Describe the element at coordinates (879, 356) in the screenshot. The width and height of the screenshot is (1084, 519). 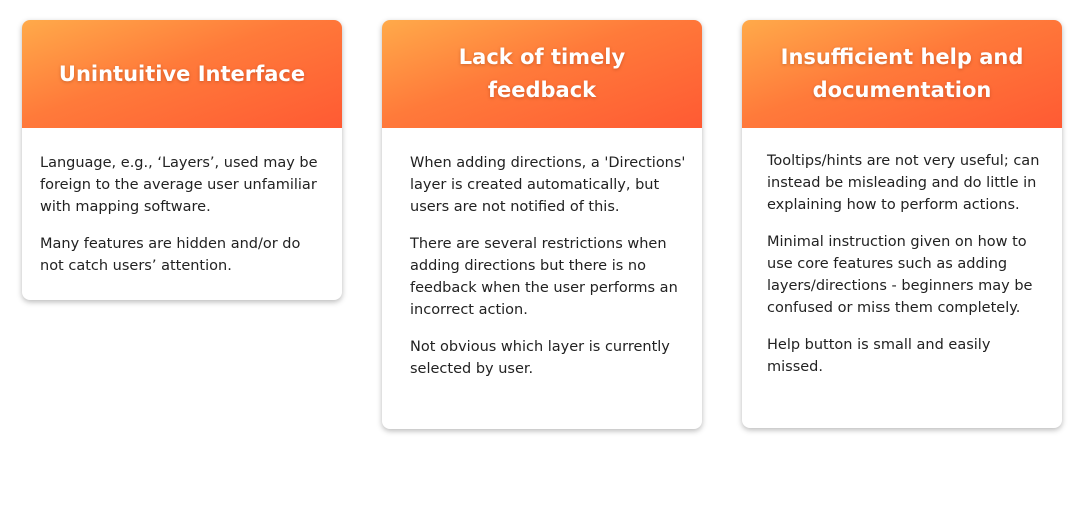
I see `card-paragraph: Help button is small and easily missed.` at that location.